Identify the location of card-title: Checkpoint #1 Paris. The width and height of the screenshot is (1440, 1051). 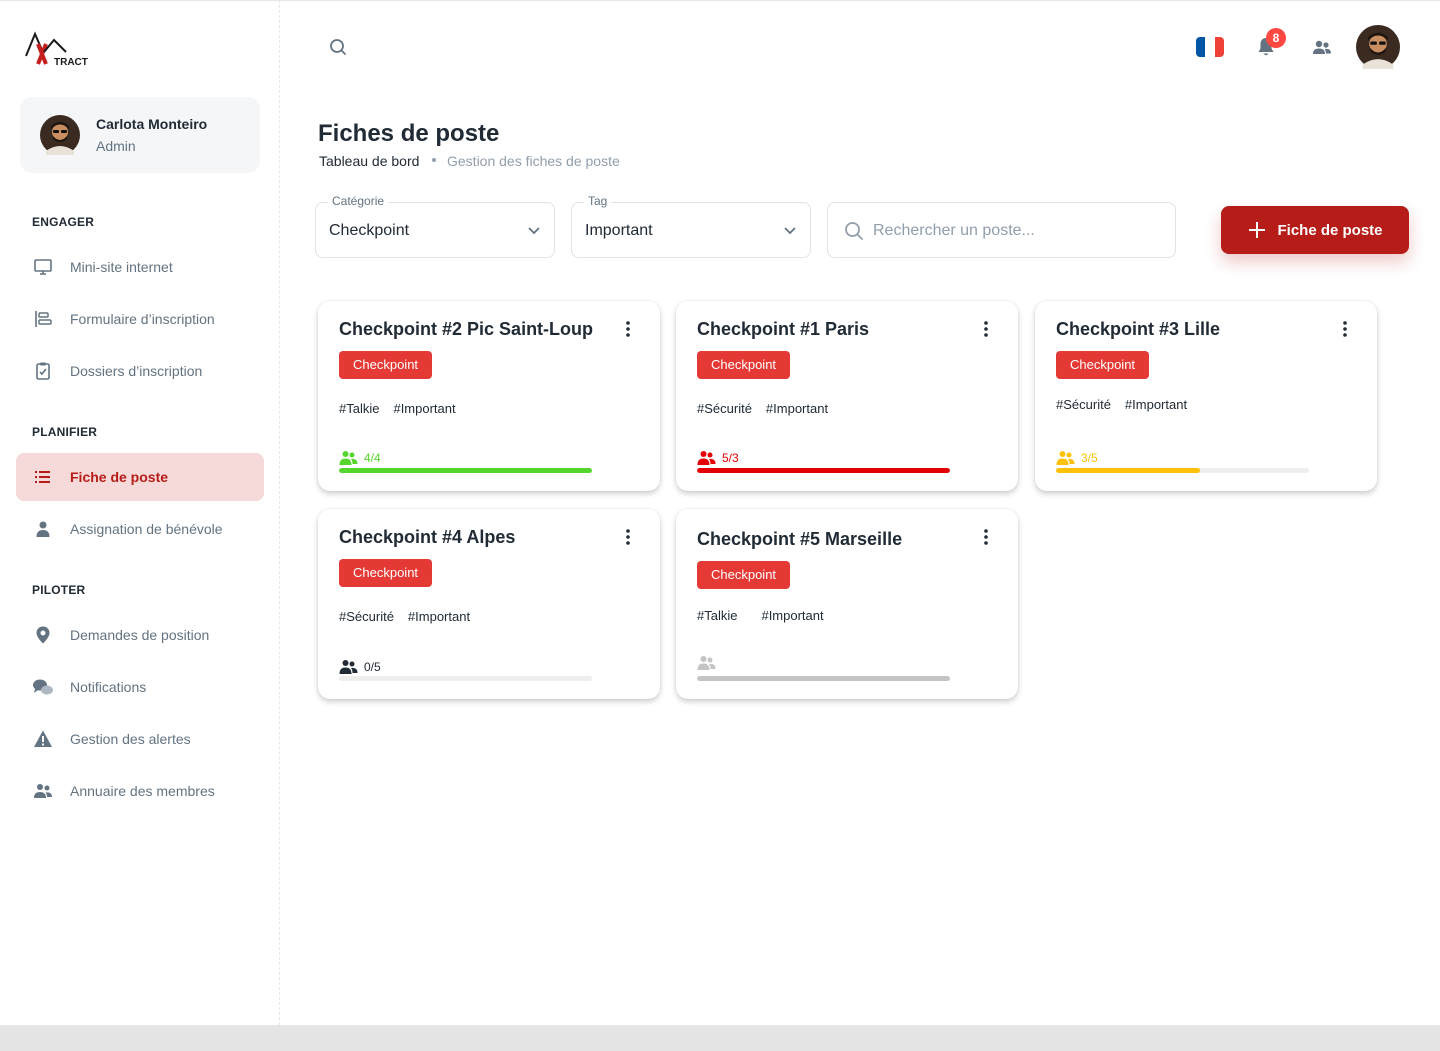
(783, 329).